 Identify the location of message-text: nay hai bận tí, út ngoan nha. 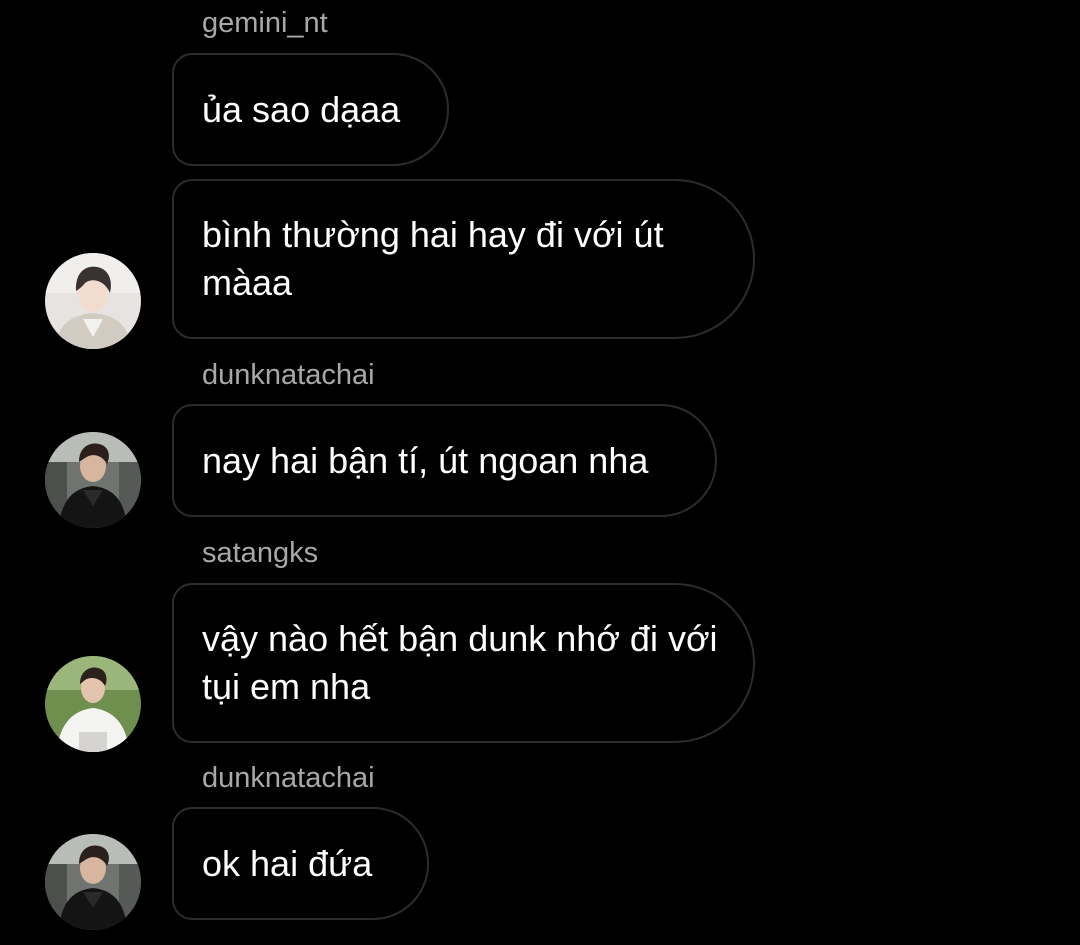
(425, 460).